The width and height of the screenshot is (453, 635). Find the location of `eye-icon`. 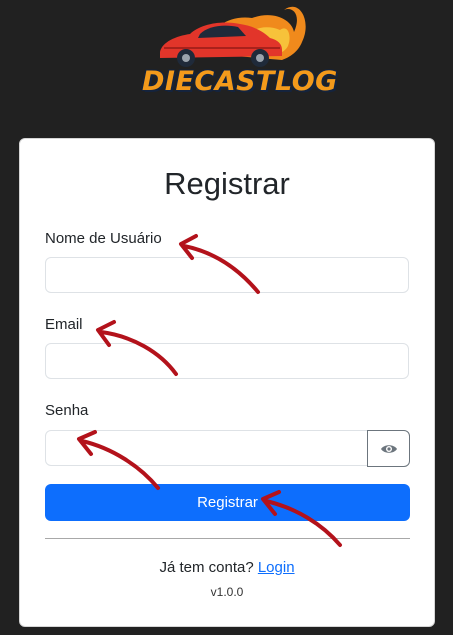

eye-icon is located at coordinates (388, 448).